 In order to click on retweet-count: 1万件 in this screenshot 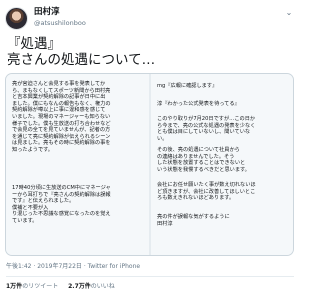, I will do `click(14, 286)`.